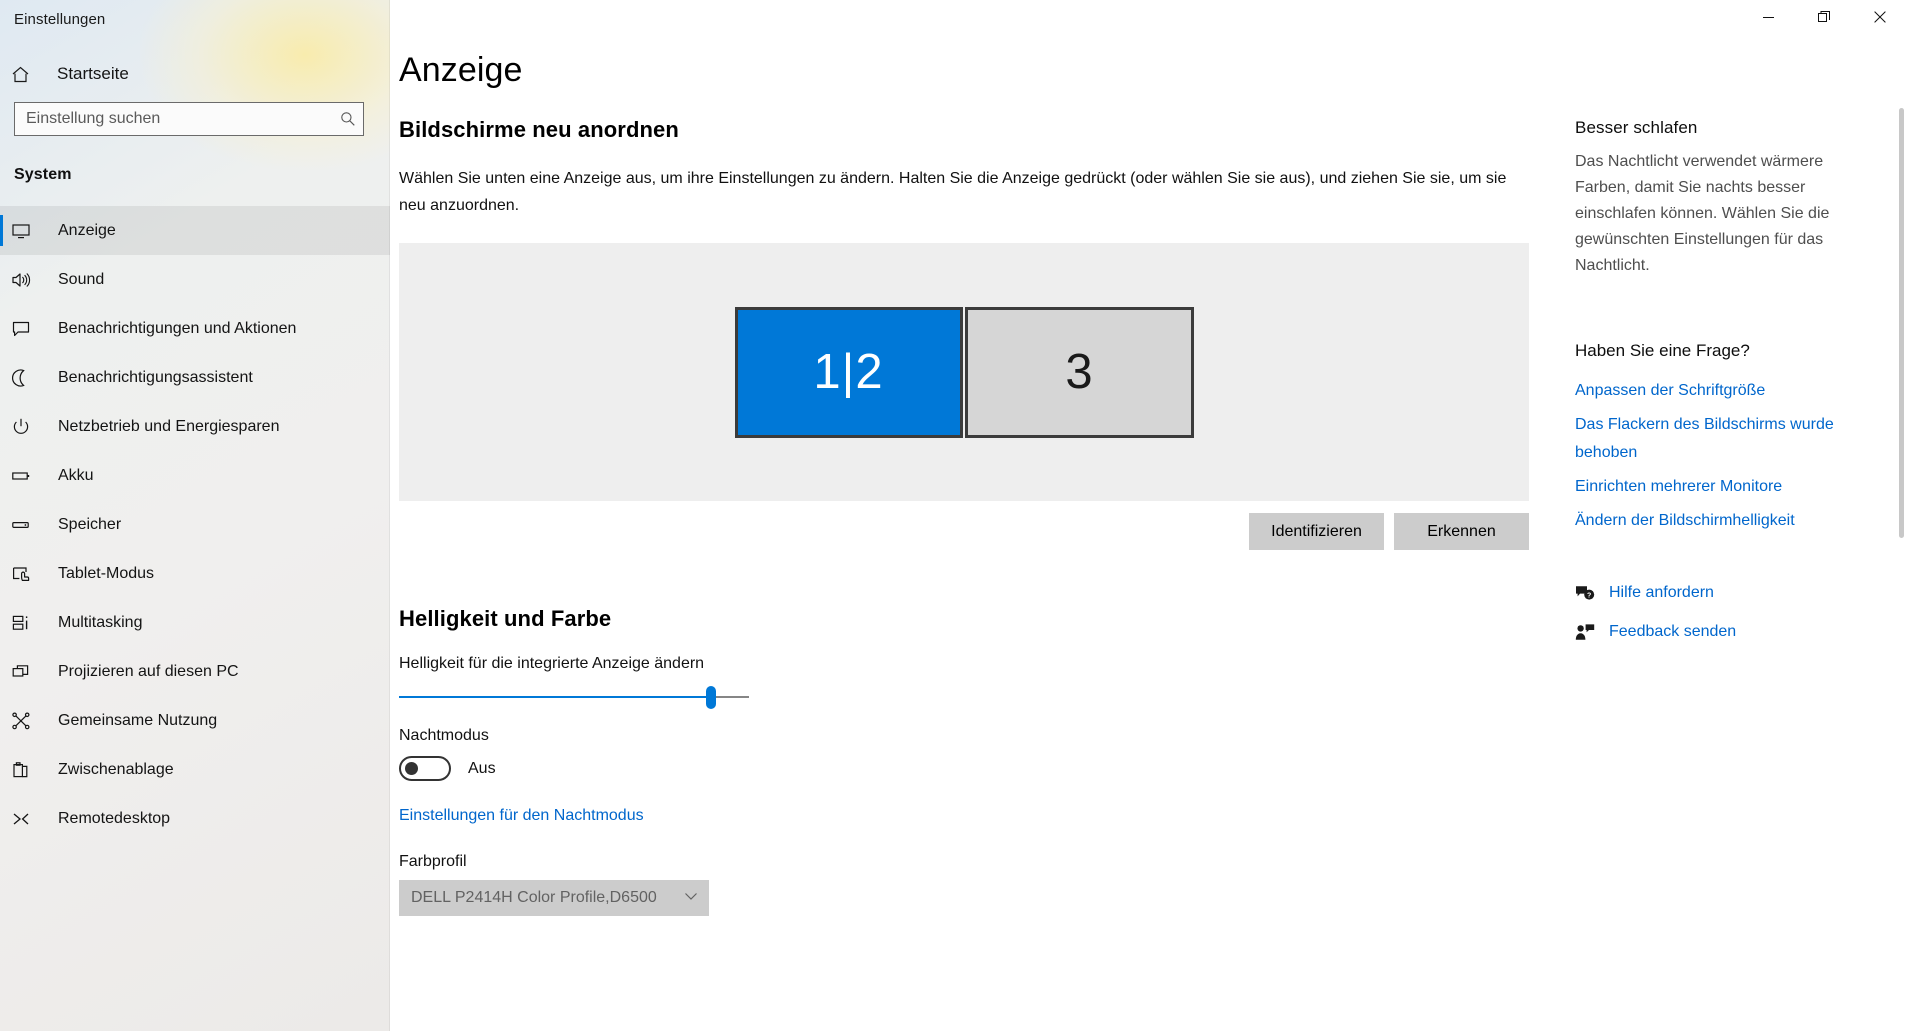 The height and width of the screenshot is (1031, 1908). Describe the element at coordinates (60, 19) in the screenshot. I see `app-title: Einstellungen` at that location.